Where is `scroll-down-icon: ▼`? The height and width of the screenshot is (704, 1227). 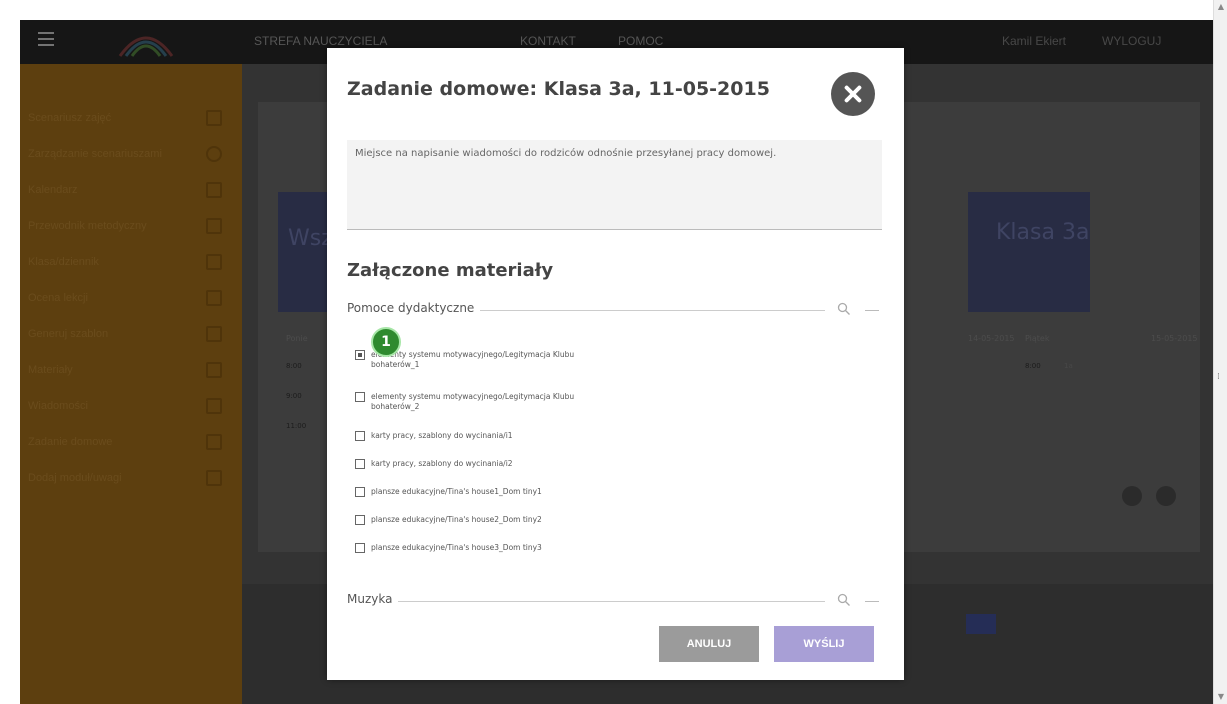 scroll-down-icon: ▼ is located at coordinates (1220, 697).